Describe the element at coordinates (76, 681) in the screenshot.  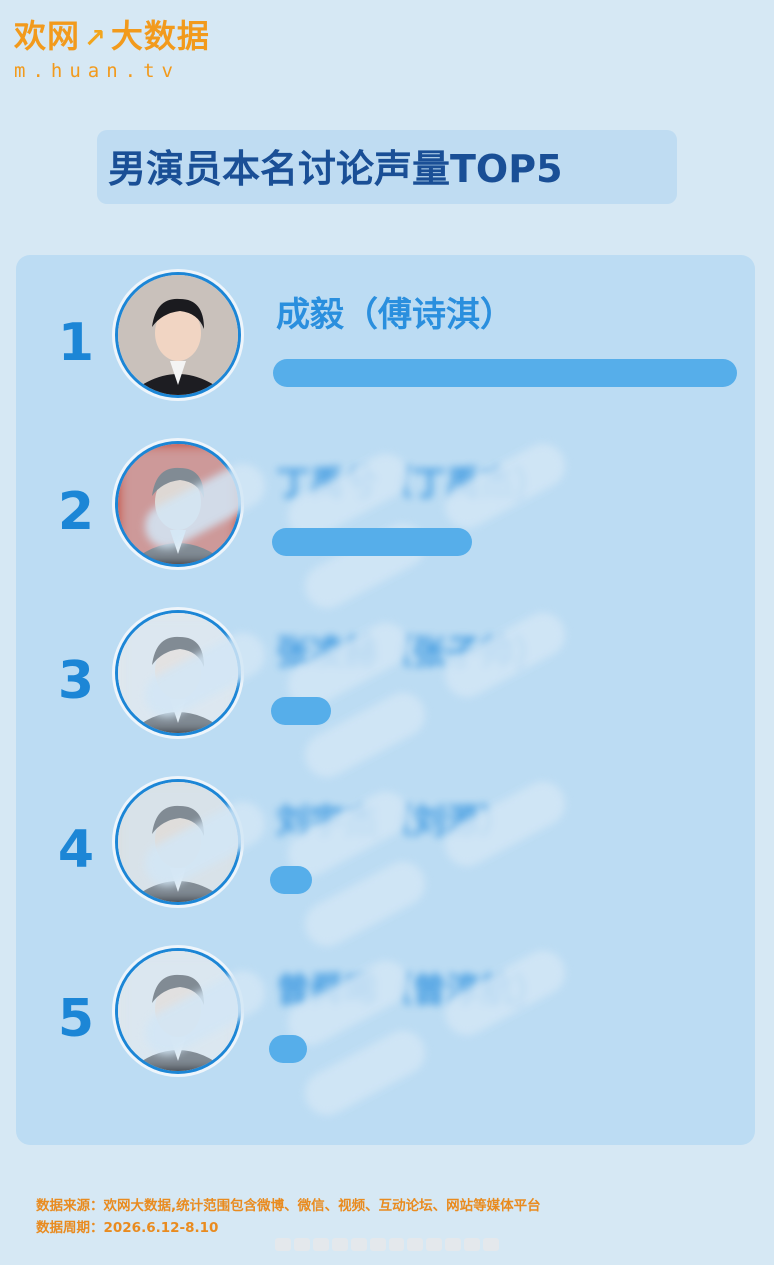
I see `rank-number: 3` at that location.